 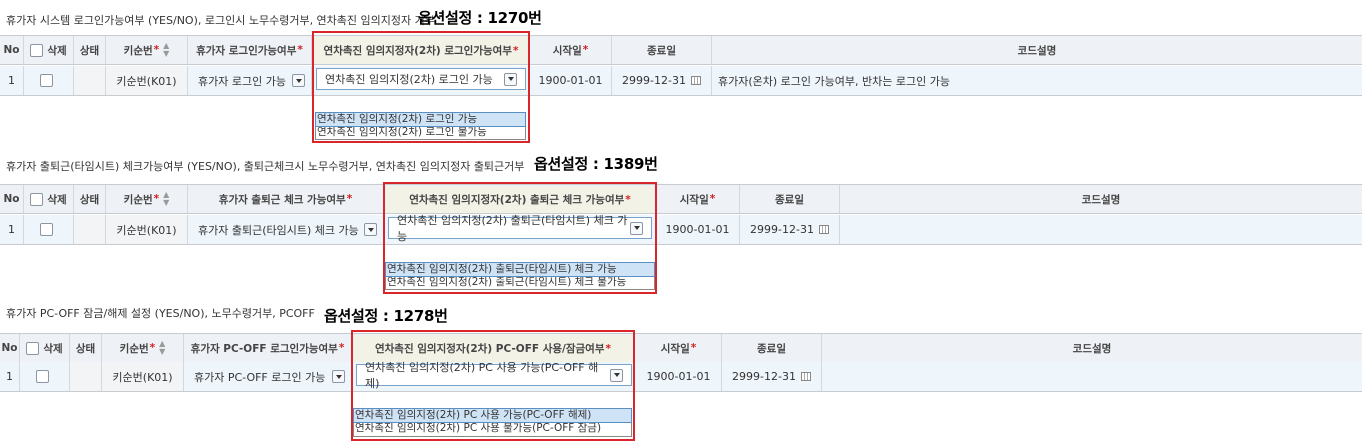 I want to click on row-col1-select: 휴가자 PC-OFF 로그인 가능, so click(x=268, y=376).